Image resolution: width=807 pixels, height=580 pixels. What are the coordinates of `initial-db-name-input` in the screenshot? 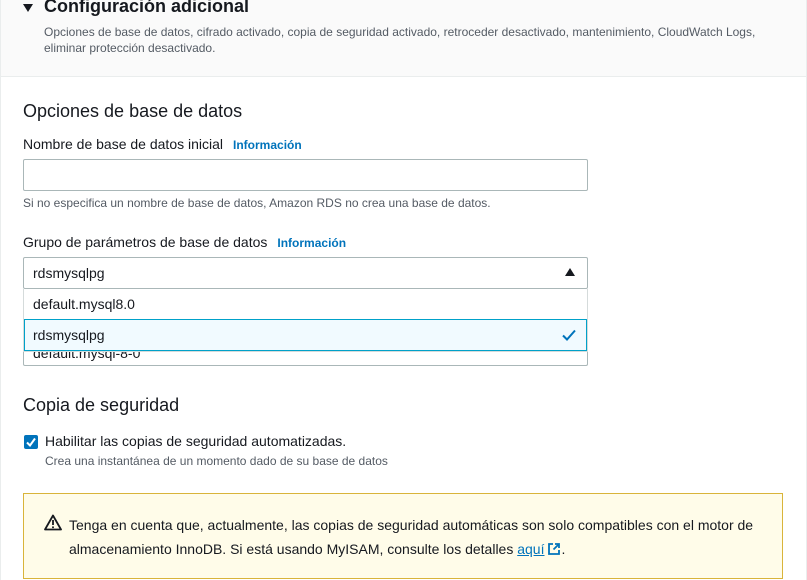 It's located at (305, 175).